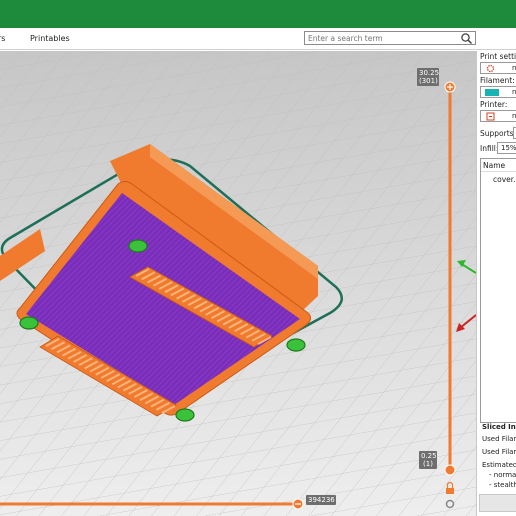  What do you see at coordinates (497, 503) in the screenshot?
I see `export-button` at bounding box center [497, 503].